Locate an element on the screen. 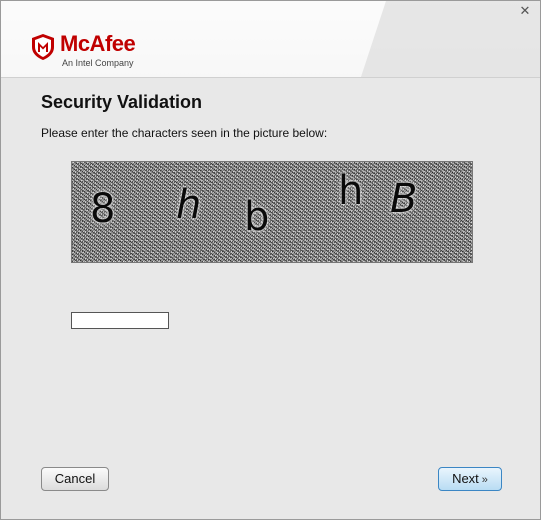 The width and height of the screenshot is (541, 520). next-button: Next» is located at coordinates (470, 479).